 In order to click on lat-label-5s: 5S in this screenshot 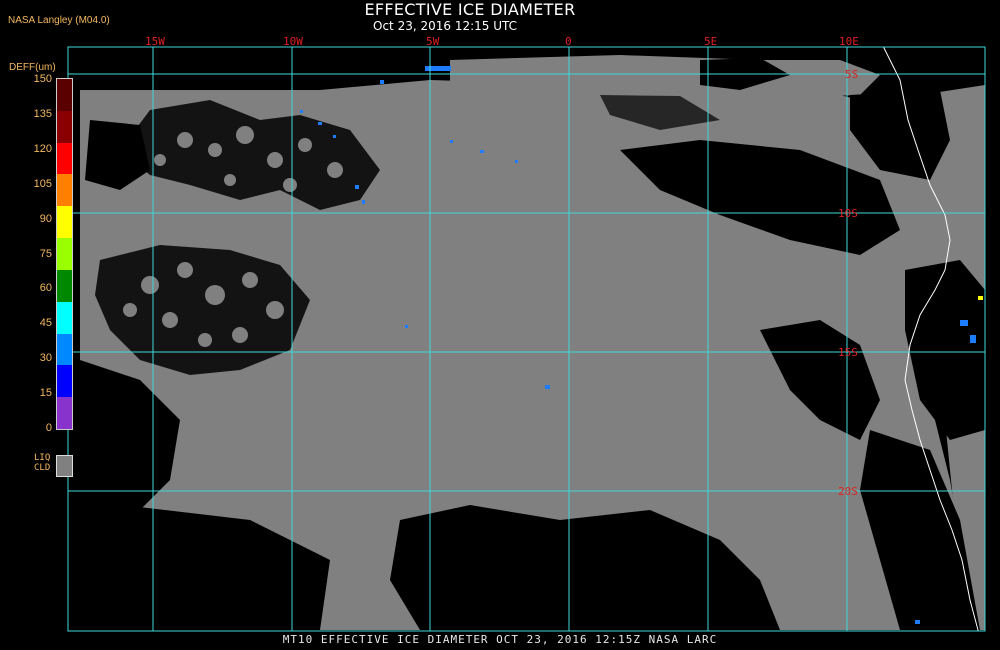, I will do `click(851, 74)`.